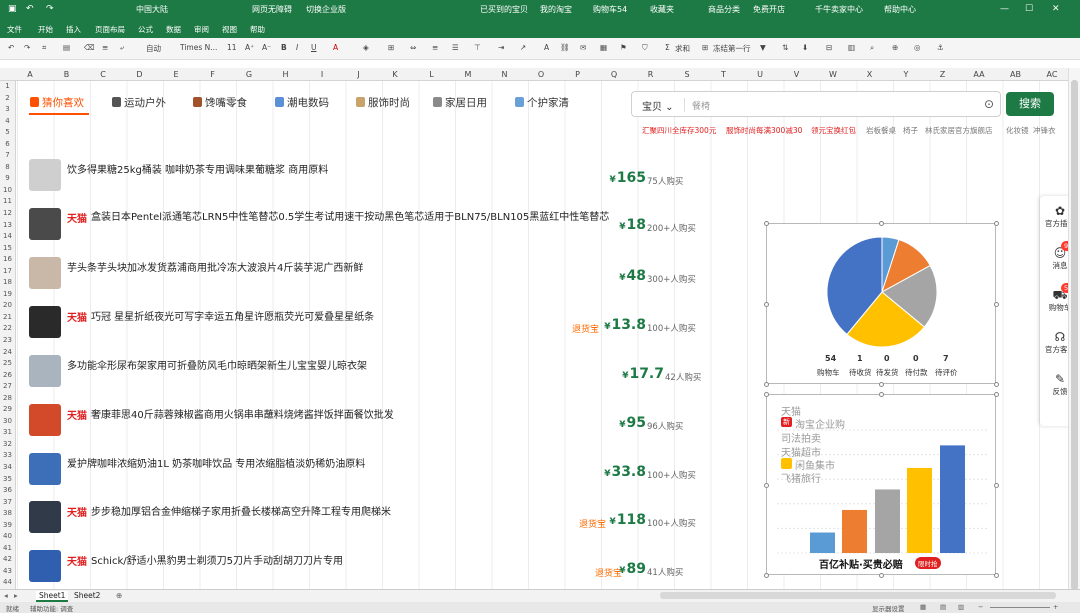 This screenshot has width=1080, height=613. I want to click on protect-icon: ⛉, so click(645, 48).